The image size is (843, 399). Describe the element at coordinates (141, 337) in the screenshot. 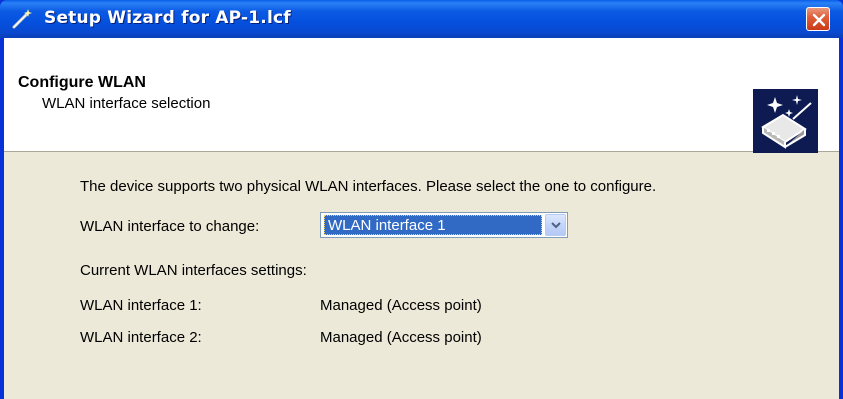

I see `interface-2-name: WLAN interface 2:` at that location.